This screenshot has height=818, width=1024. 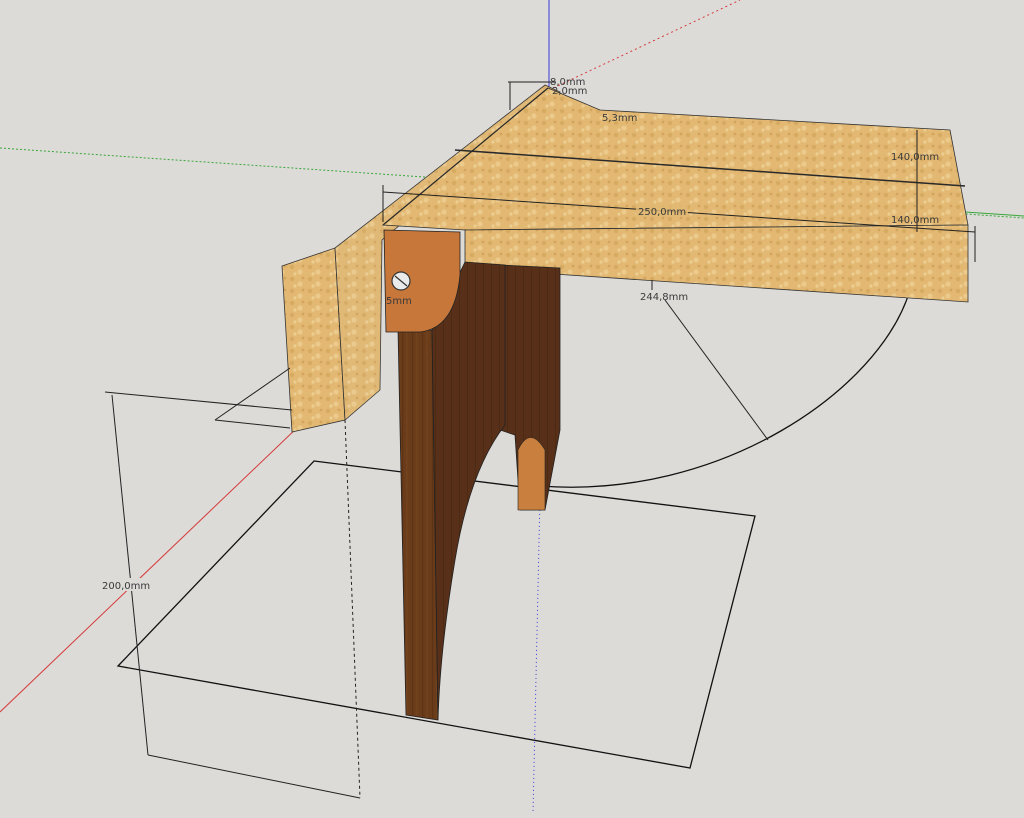 What do you see at coordinates (716, 370) in the screenshot?
I see `radius-line` at bounding box center [716, 370].